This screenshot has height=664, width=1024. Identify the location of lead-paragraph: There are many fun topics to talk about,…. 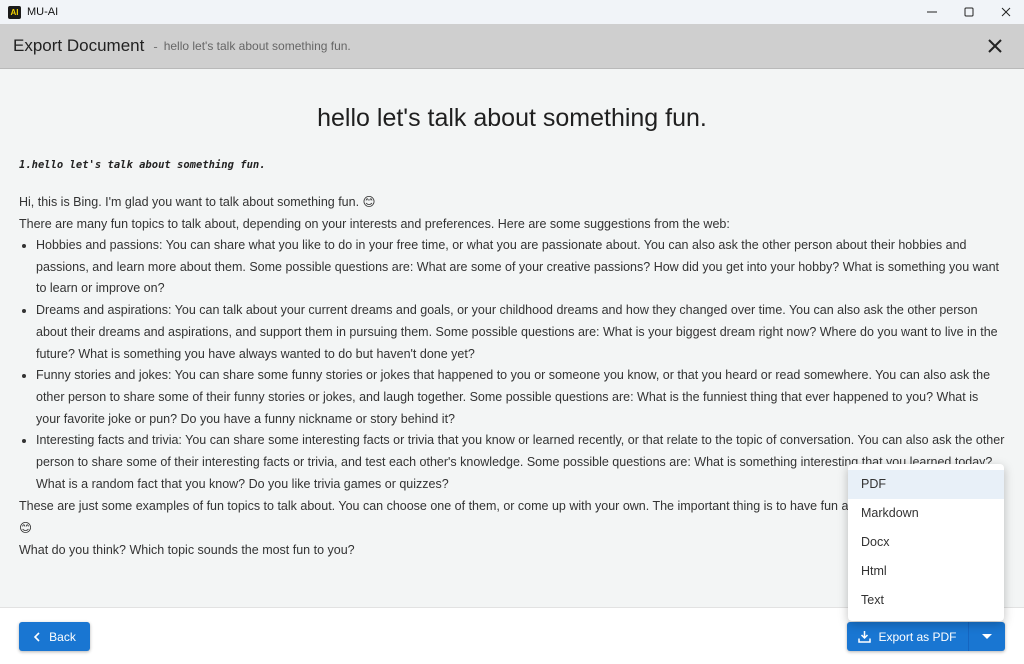
(374, 224).